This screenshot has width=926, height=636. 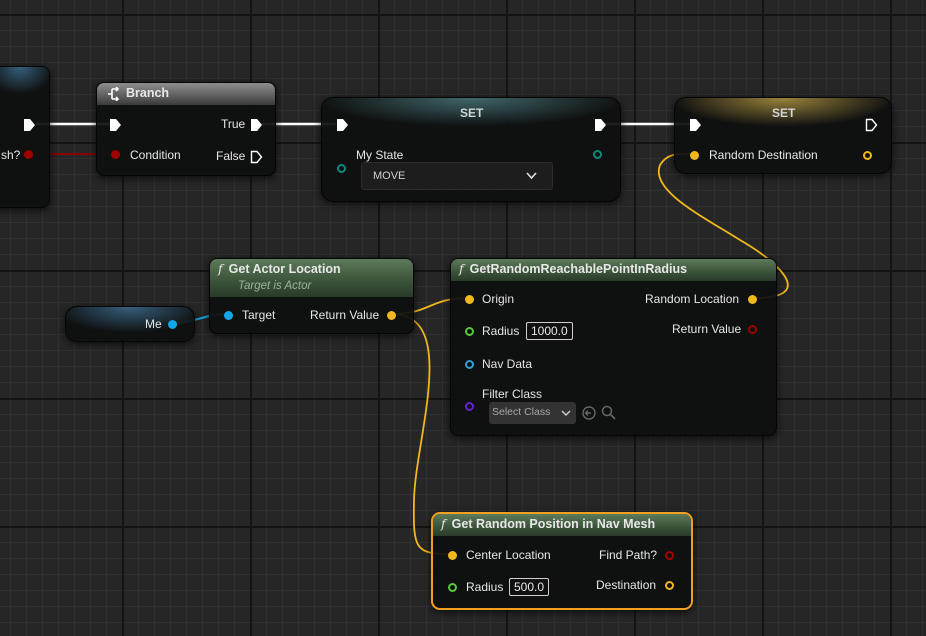 What do you see at coordinates (469, 299) in the screenshot?
I see `origin-pin` at bounding box center [469, 299].